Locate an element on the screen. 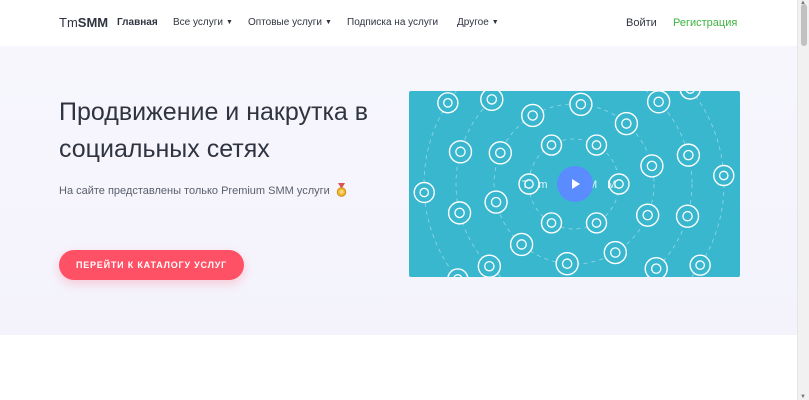 The width and height of the screenshot is (809, 400). chat-icon is located at coordinates (459, 213).